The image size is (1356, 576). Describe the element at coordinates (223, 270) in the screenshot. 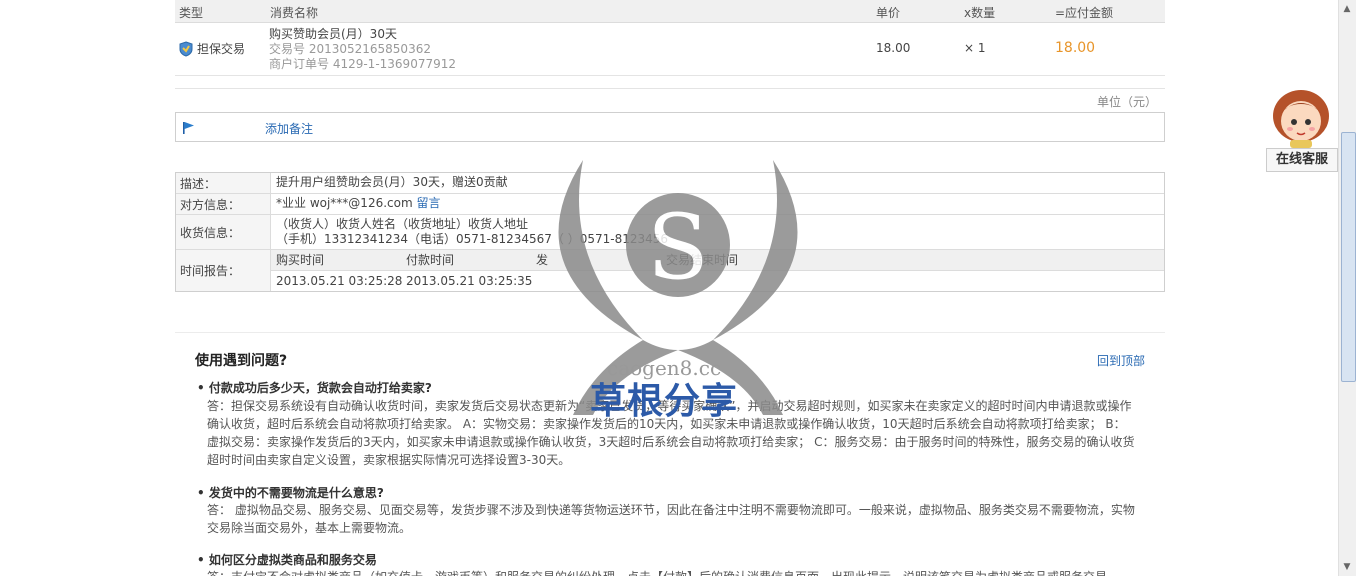

I see `time-label: 时间报告：` at that location.